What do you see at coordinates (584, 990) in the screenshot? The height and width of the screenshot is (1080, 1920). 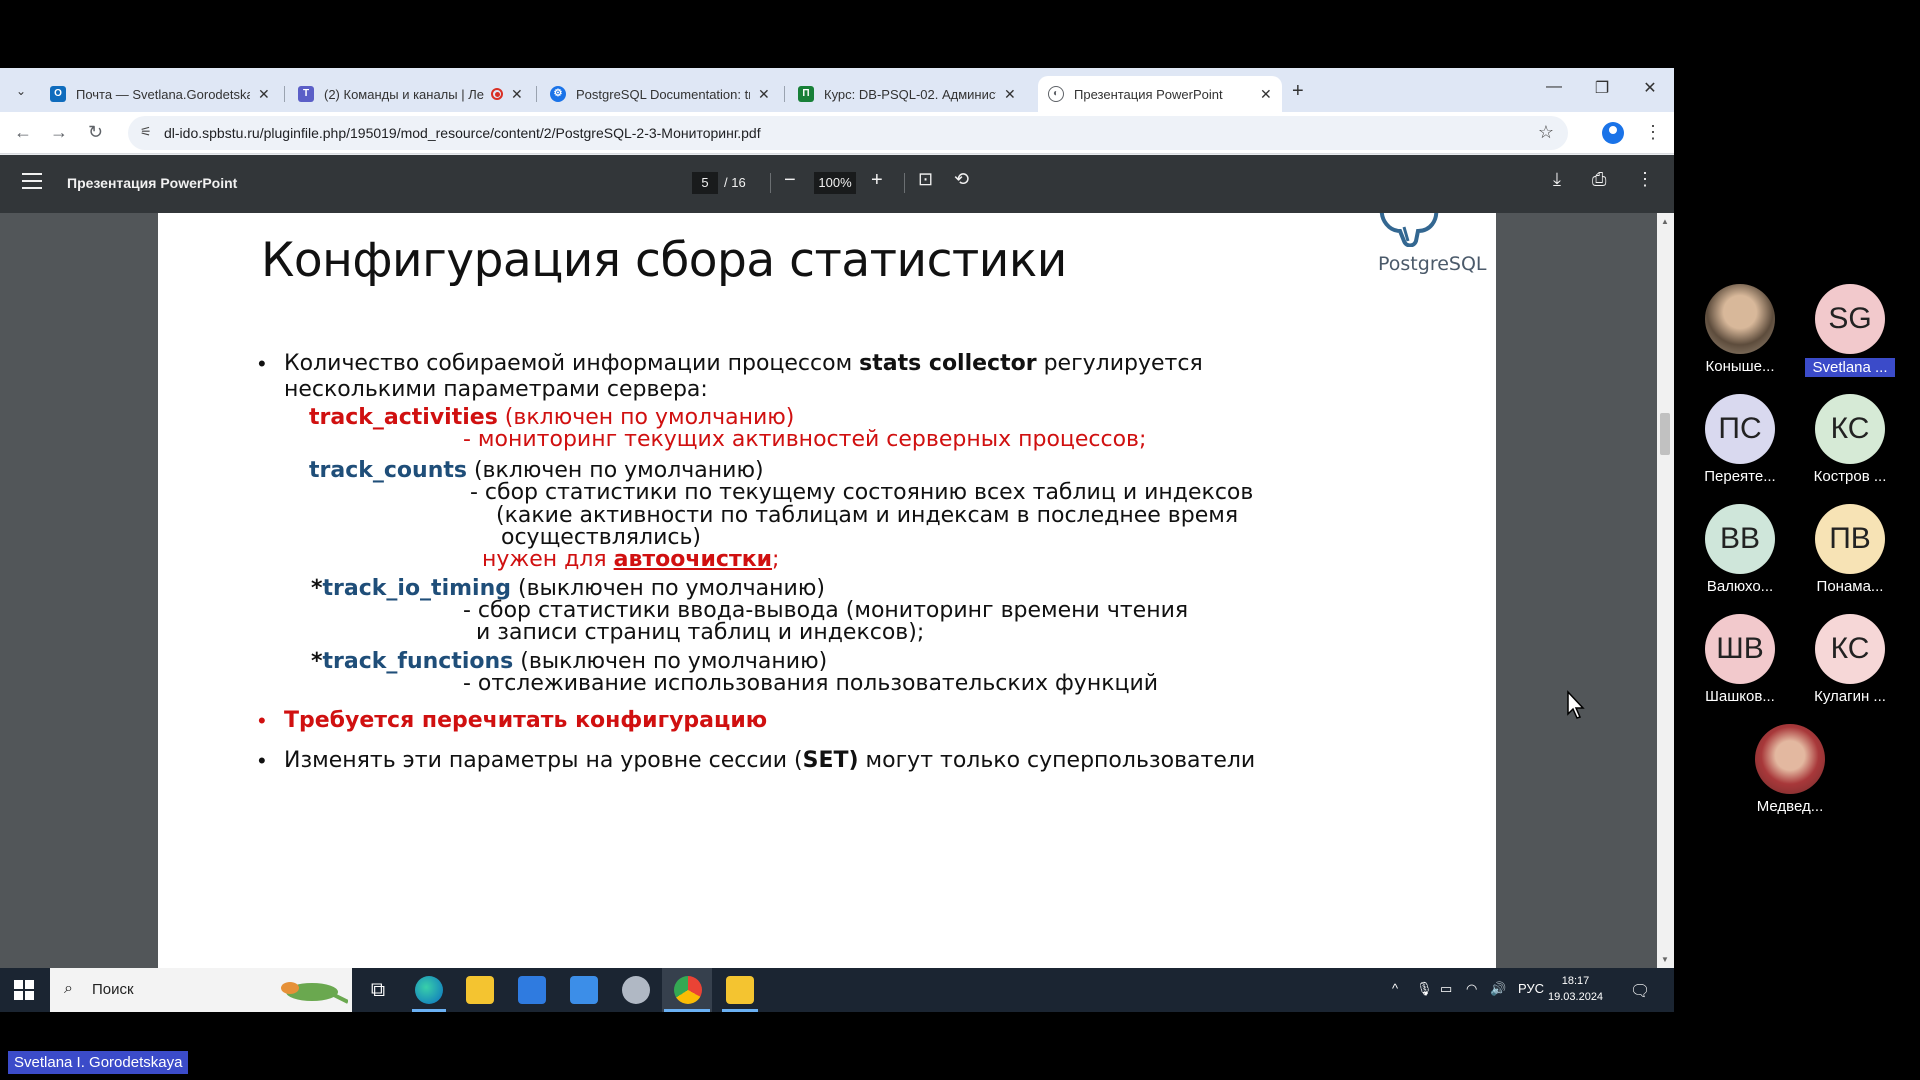 I see `mail-icon` at bounding box center [584, 990].